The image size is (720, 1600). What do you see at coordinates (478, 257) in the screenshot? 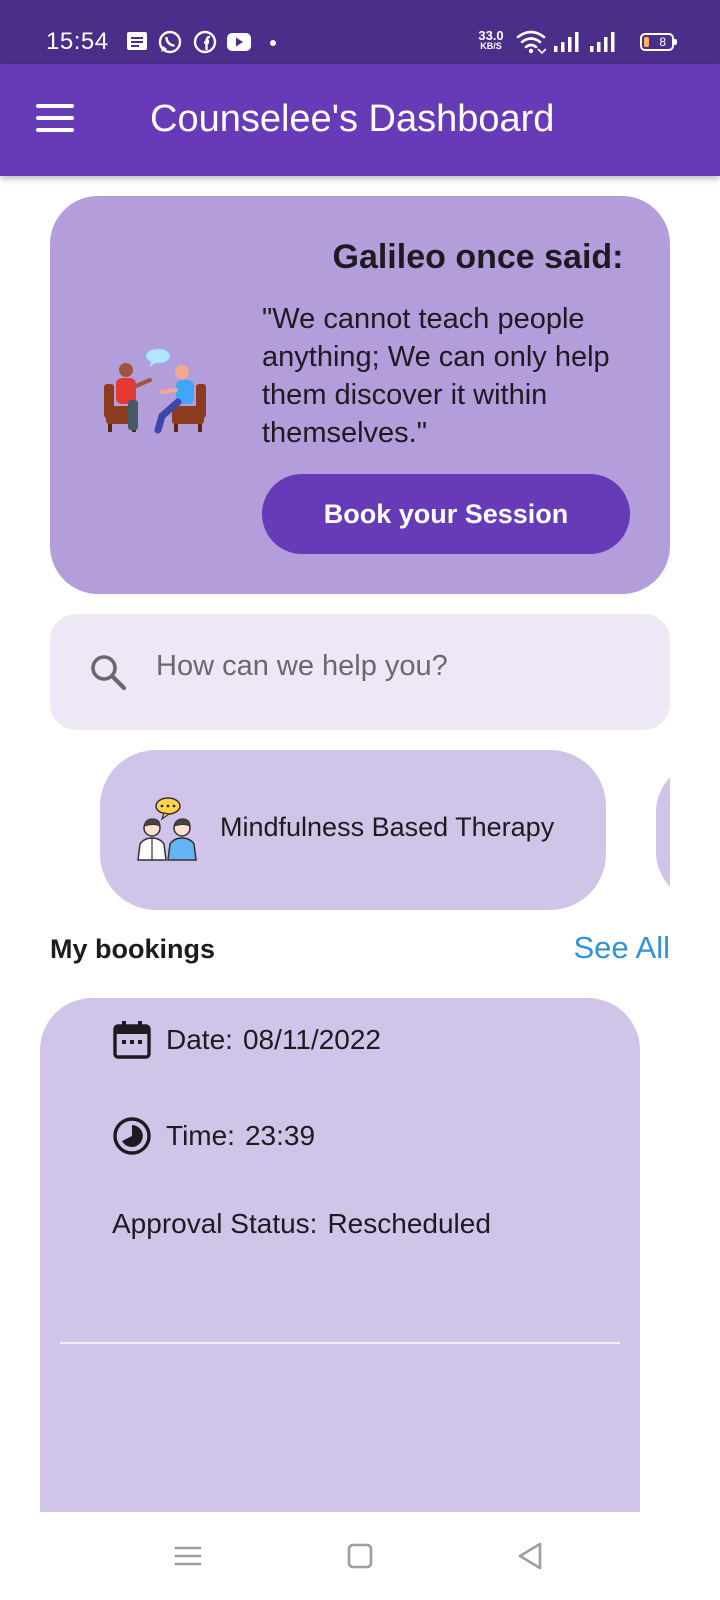
I see `quote-title: Galileo once said:` at bounding box center [478, 257].